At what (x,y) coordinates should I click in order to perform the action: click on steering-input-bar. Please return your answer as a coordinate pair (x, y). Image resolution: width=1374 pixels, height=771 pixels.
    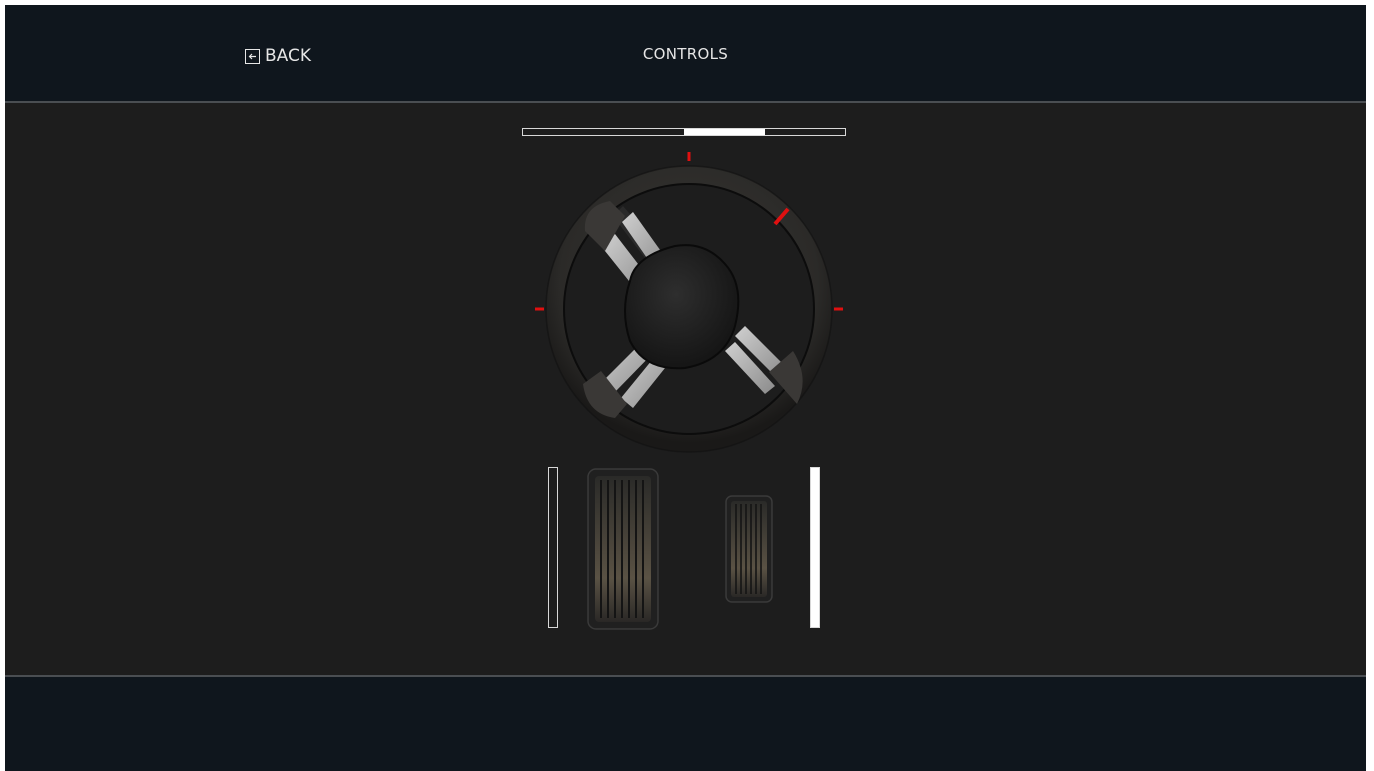
    Looking at the image, I should click on (684, 132).